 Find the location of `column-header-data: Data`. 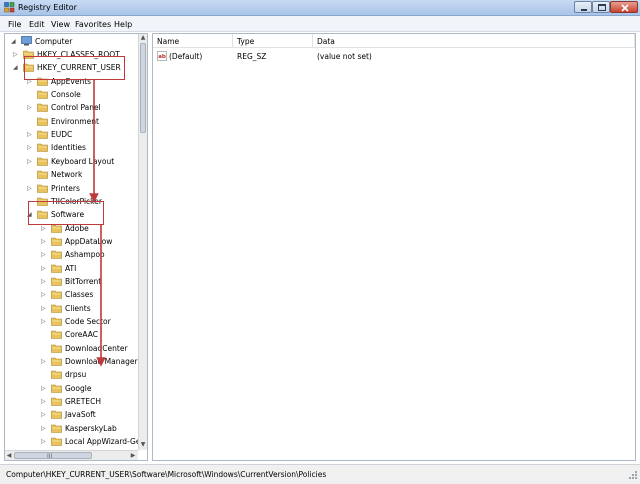

column-header-data: Data is located at coordinates (474, 41).